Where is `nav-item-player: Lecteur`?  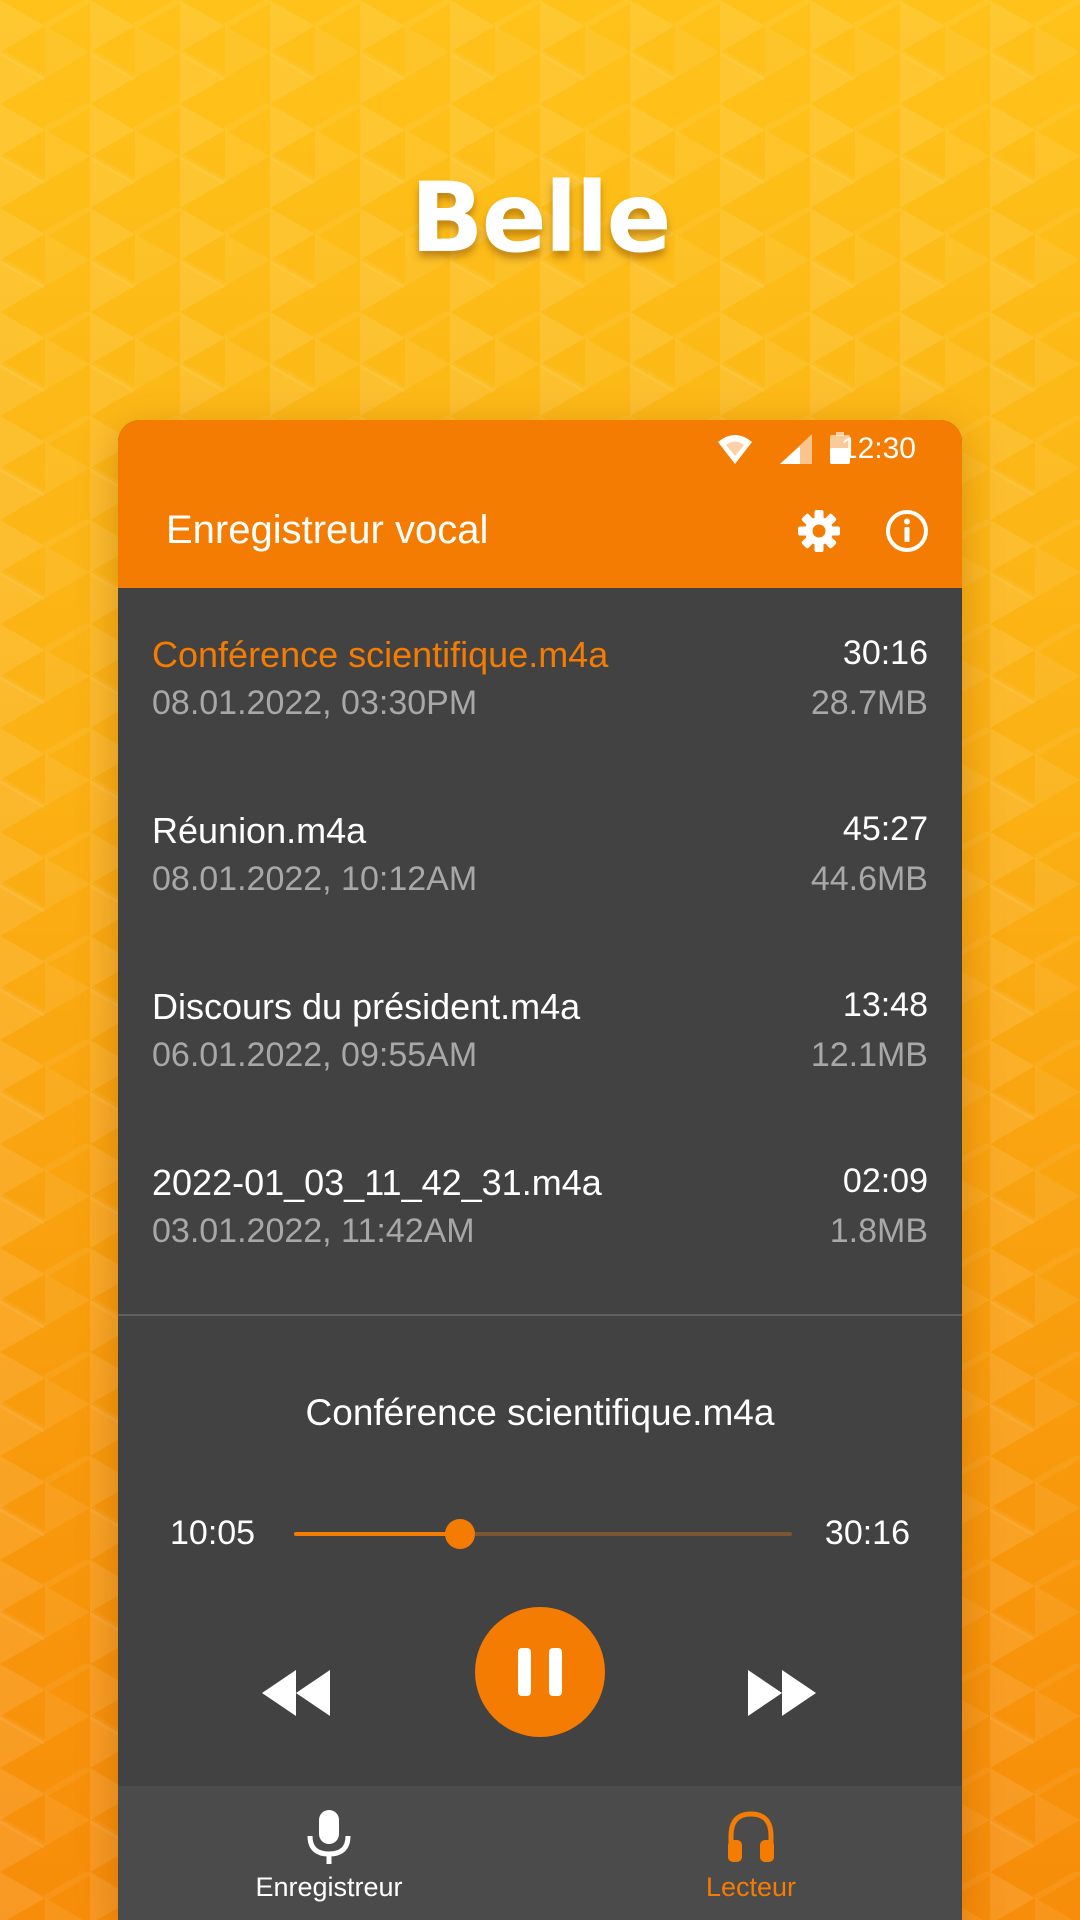 nav-item-player: Lecteur is located at coordinates (751, 1853).